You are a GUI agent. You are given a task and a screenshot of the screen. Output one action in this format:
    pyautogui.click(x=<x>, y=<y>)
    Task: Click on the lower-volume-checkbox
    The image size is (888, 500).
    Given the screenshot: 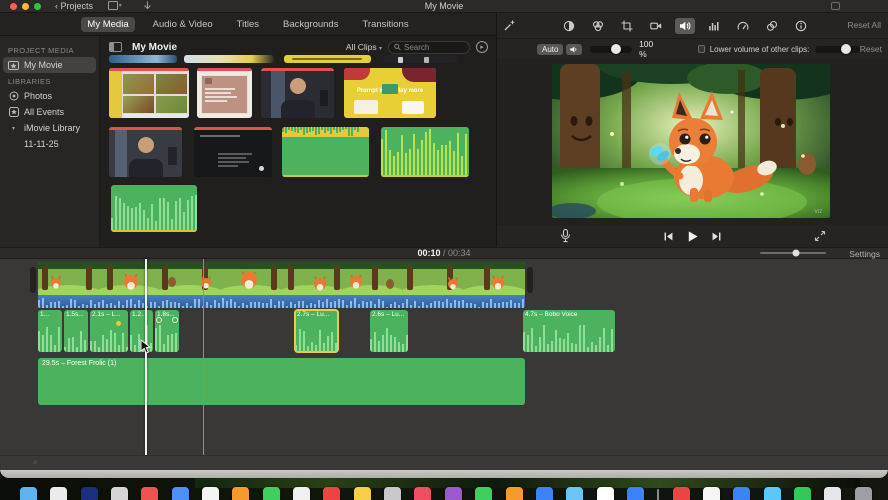 What is the action you would take?
    pyautogui.click(x=701, y=49)
    